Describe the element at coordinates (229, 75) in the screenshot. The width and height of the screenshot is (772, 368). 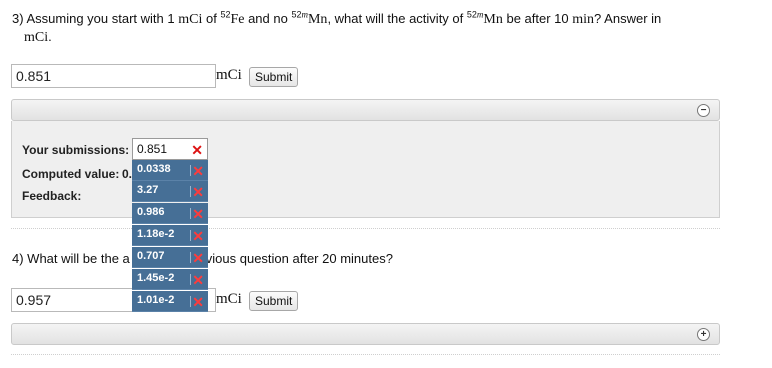
I see `q3-unit-label: mCi` at that location.